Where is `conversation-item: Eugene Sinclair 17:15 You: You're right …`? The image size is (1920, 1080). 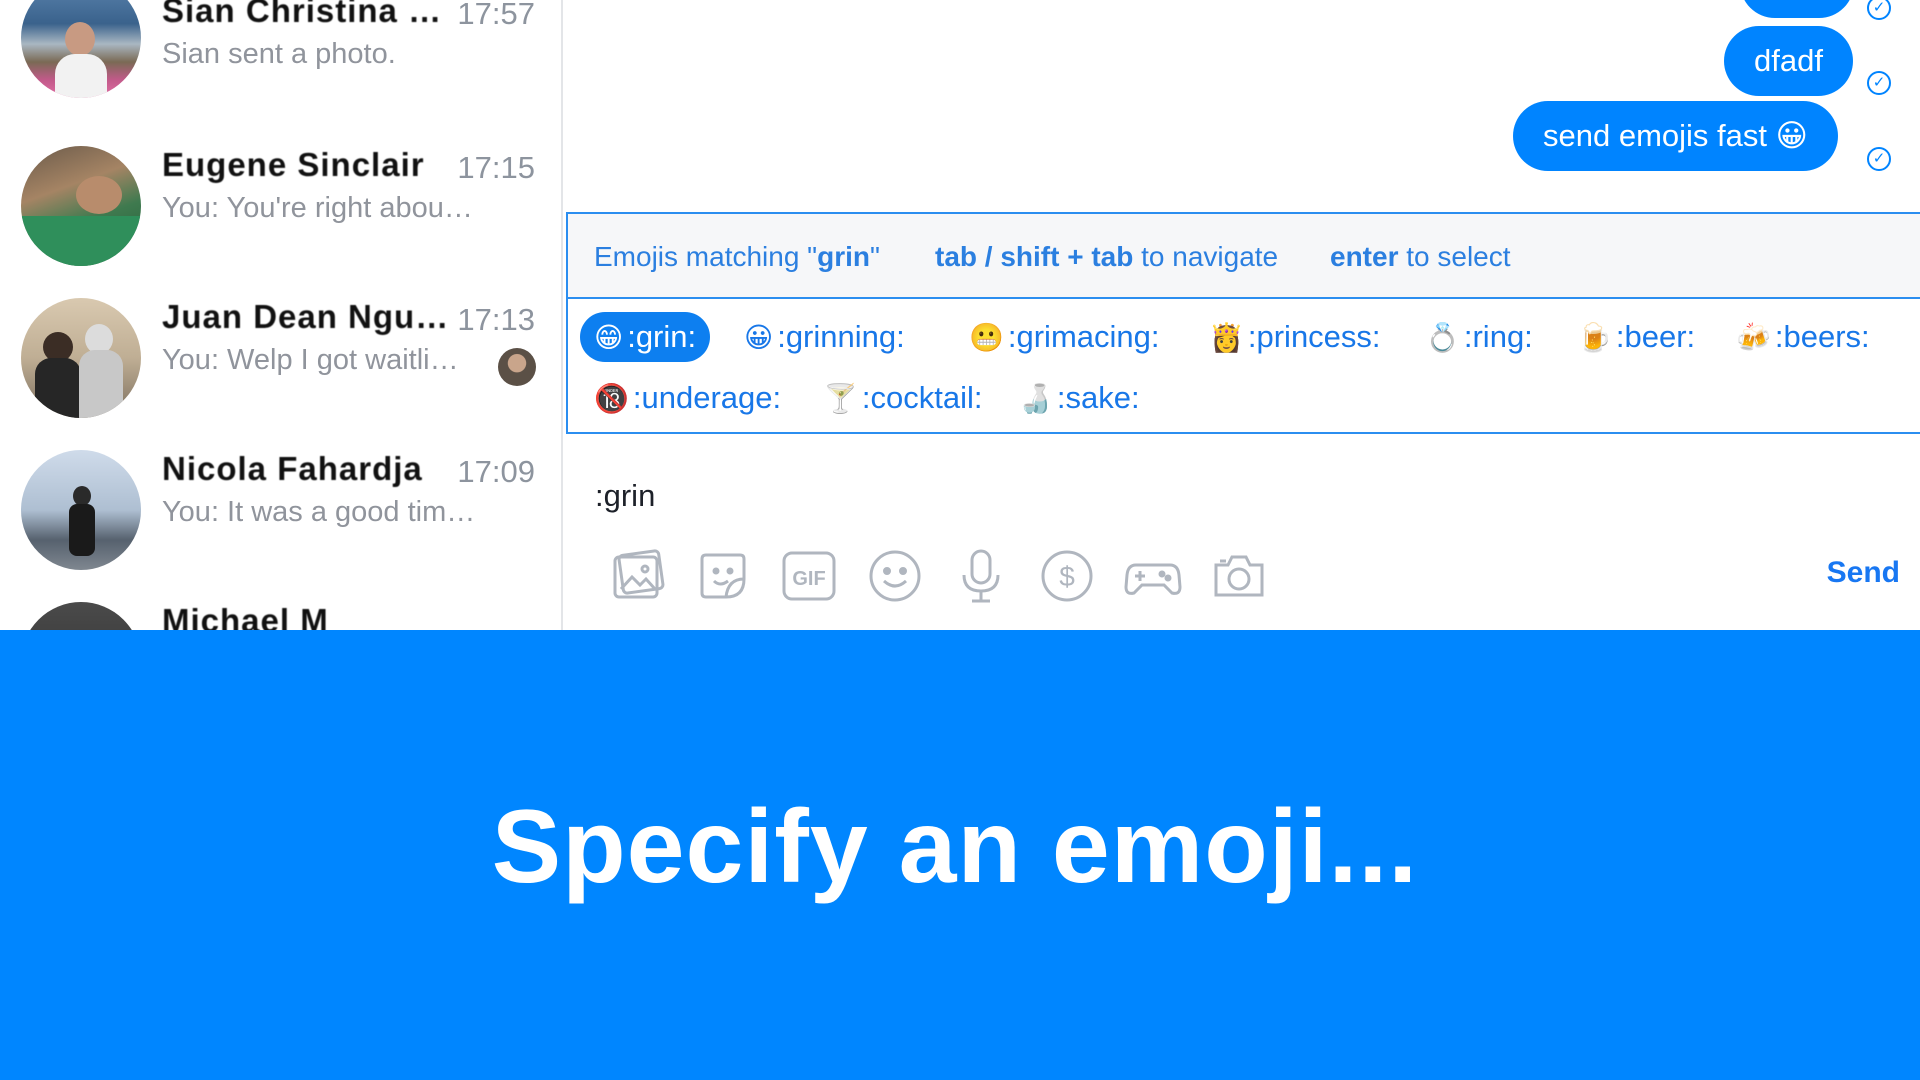
conversation-item: Eugene Sinclair 17:15 You: You're right … is located at coordinates (280, 208).